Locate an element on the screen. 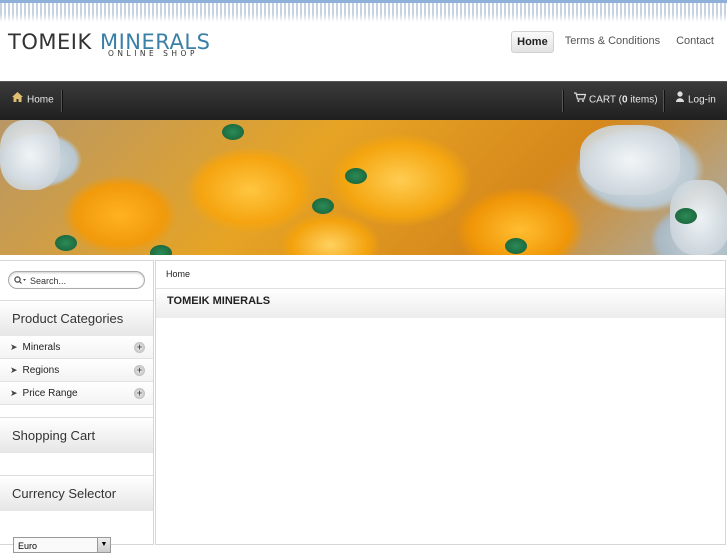 The height and width of the screenshot is (554, 727). search-icon is located at coordinates (20, 282).